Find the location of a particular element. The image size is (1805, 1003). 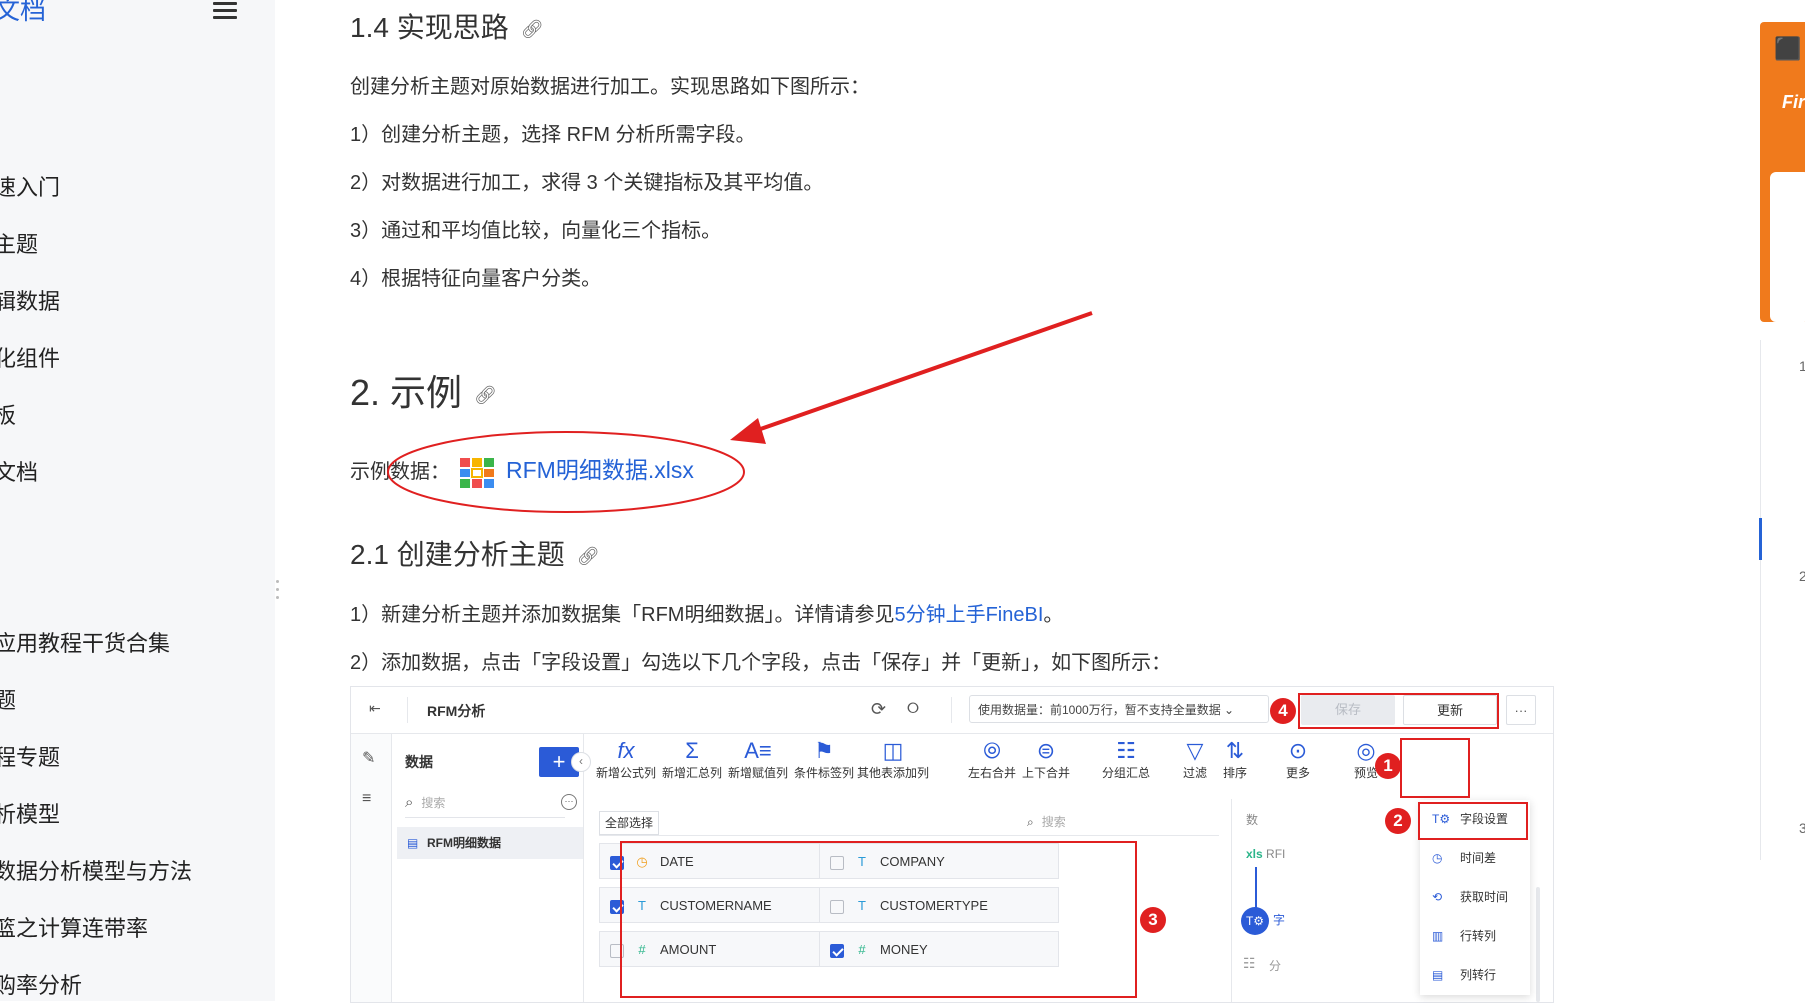

promo-banner: ⬛ Fir is located at coordinates (1782, 172).